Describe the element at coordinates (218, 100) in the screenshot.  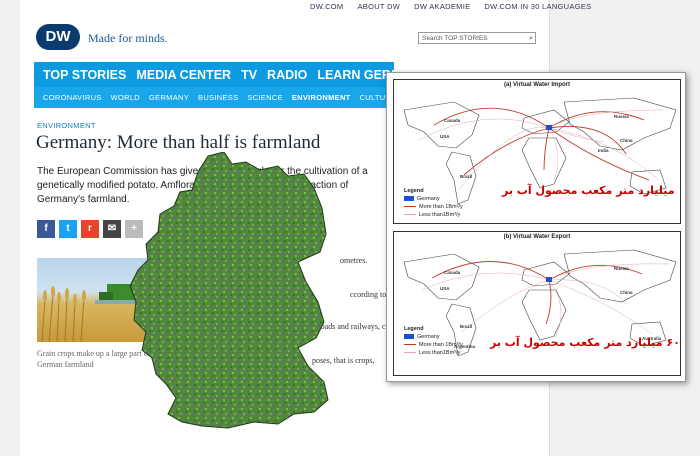
I see `subnav-business: BUSINESS` at that location.